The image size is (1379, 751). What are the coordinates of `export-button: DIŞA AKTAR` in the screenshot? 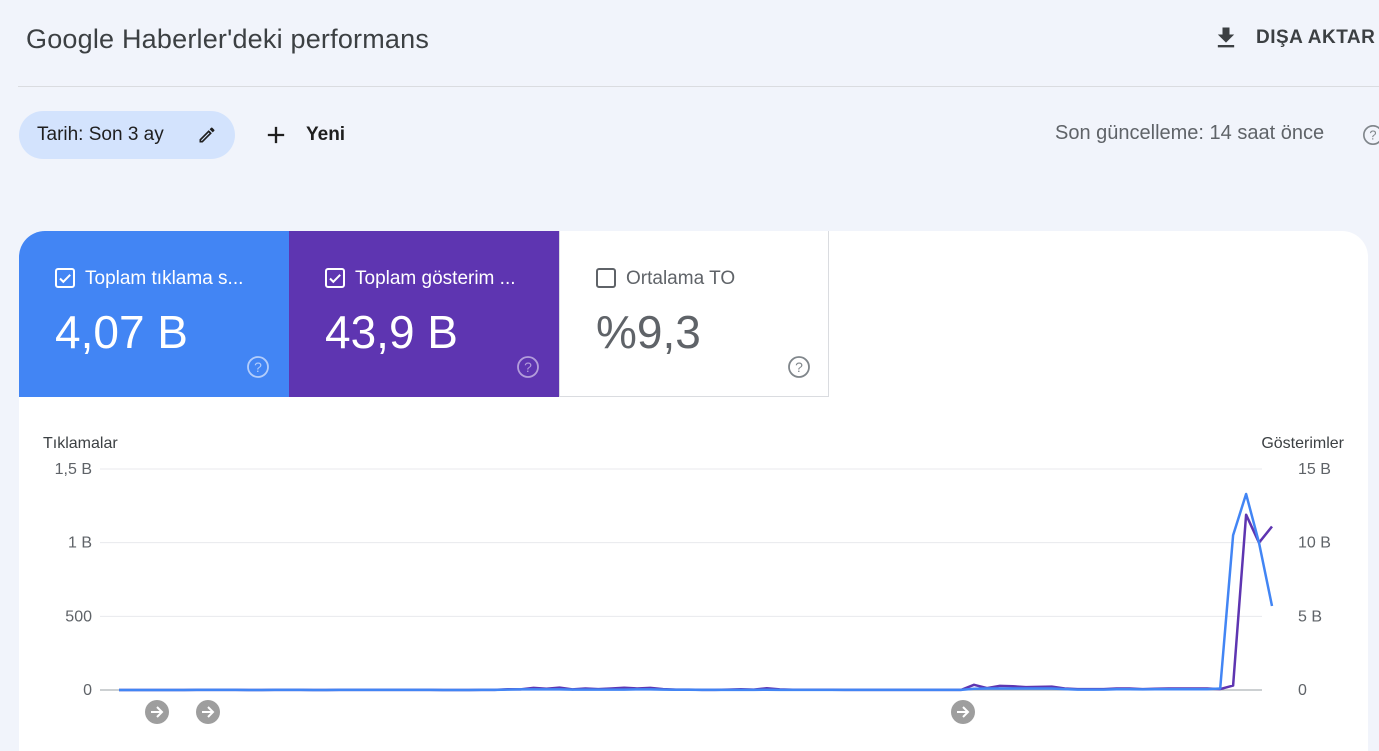 It's located at (1293, 38).